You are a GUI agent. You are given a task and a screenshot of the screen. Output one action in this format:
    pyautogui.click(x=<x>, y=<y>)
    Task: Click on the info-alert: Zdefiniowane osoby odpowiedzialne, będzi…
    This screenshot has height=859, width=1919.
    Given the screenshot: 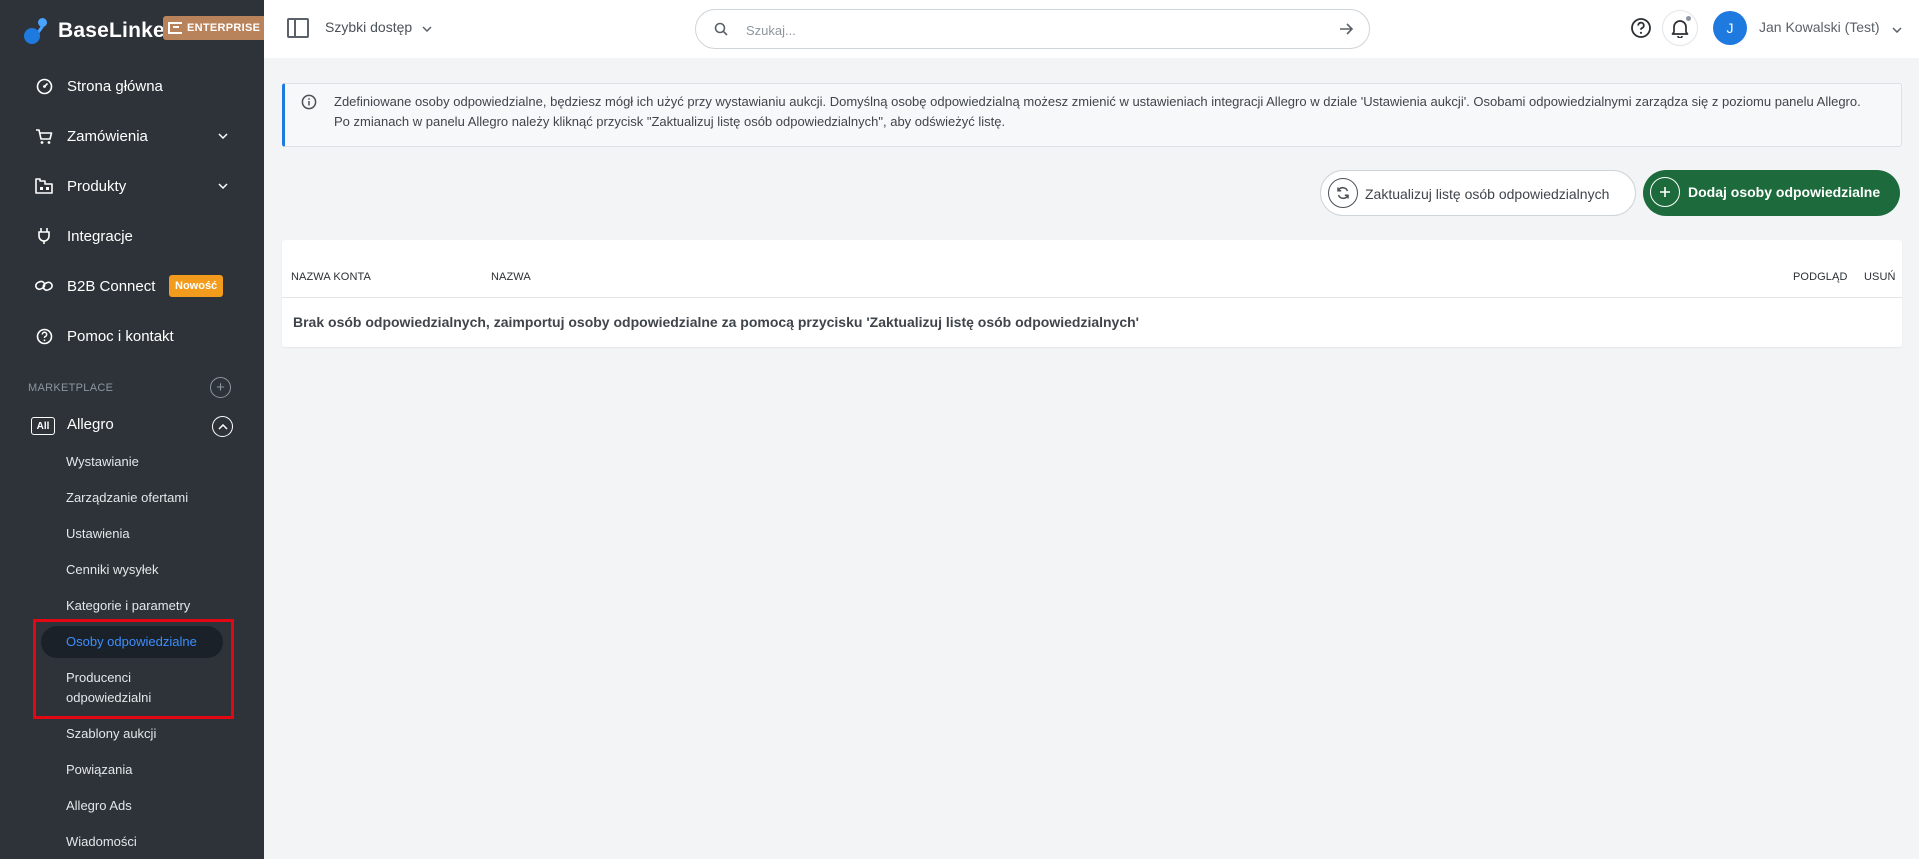 What is the action you would take?
    pyautogui.click(x=1092, y=115)
    